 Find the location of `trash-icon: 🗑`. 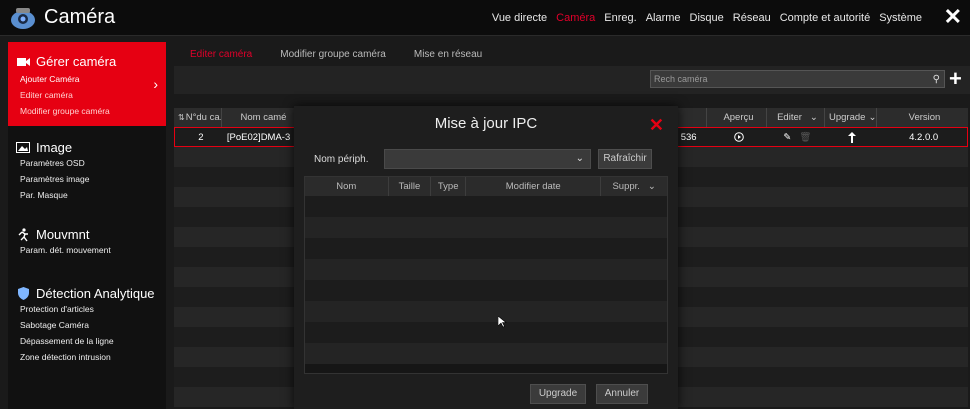

trash-icon: 🗑 is located at coordinates (805, 137).